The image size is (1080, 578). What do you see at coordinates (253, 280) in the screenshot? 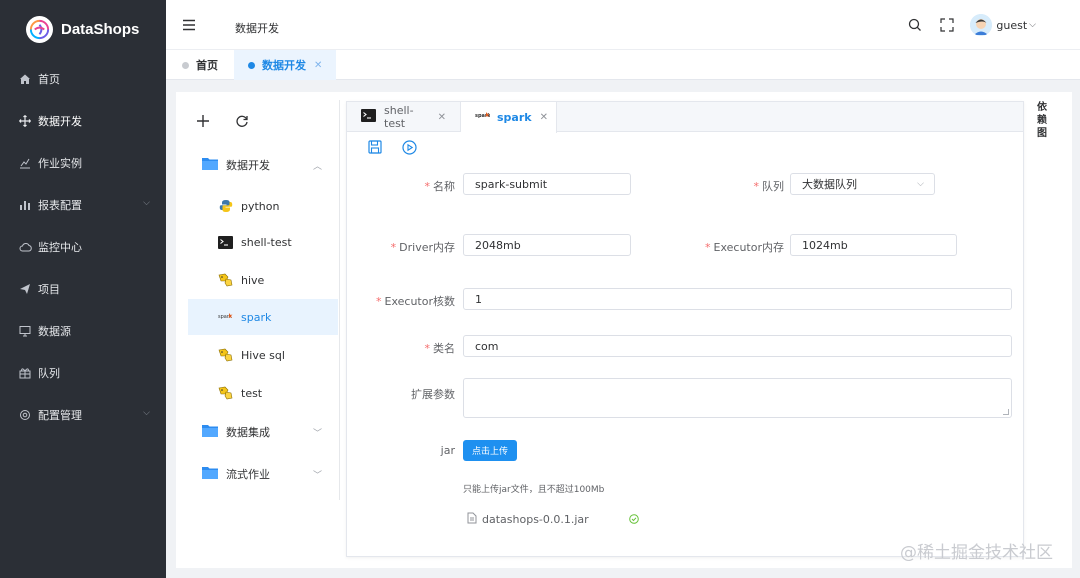
I see `tree-item-label: hive` at bounding box center [253, 280].